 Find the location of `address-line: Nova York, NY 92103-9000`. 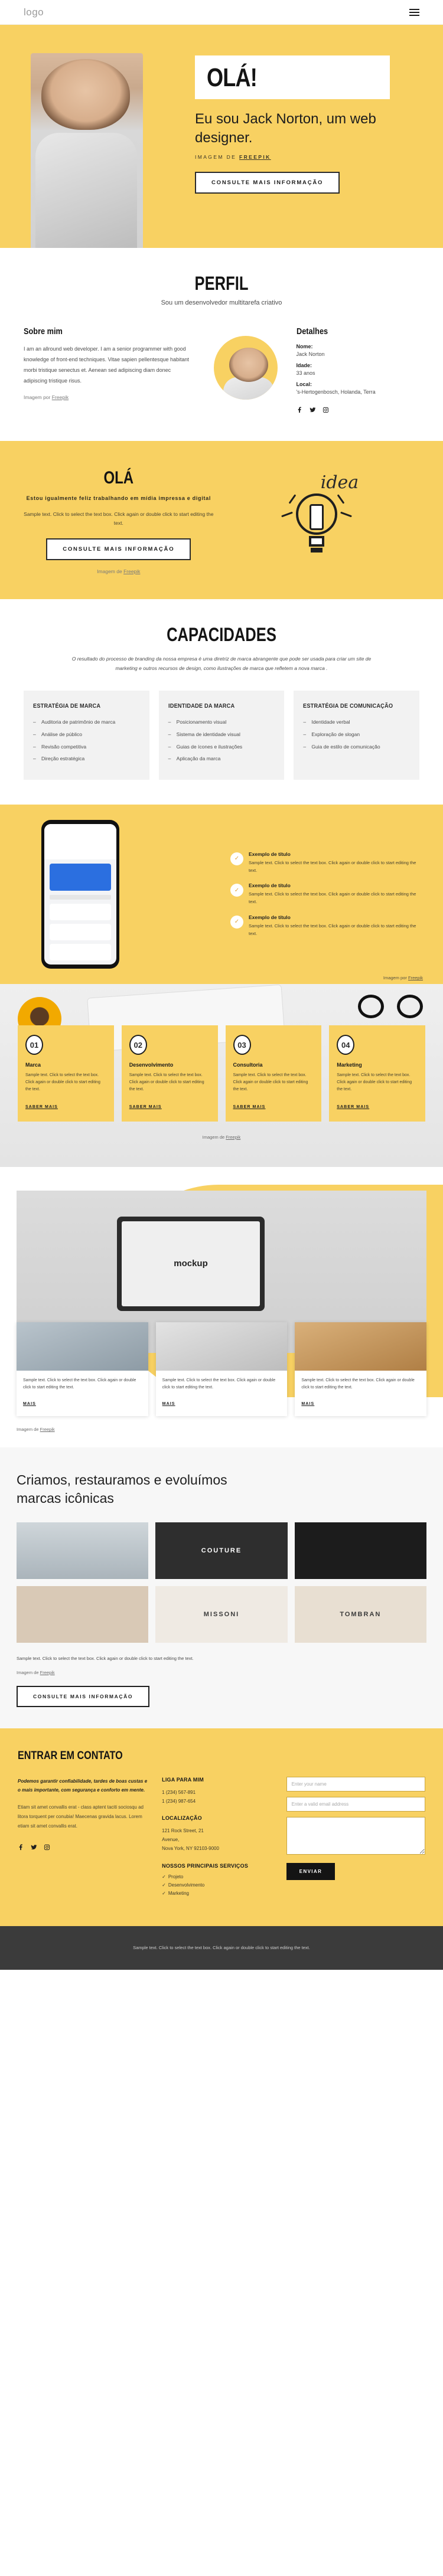

address-line: Nova York, NY 92103-9000 is located at coordinates (190, 1849).